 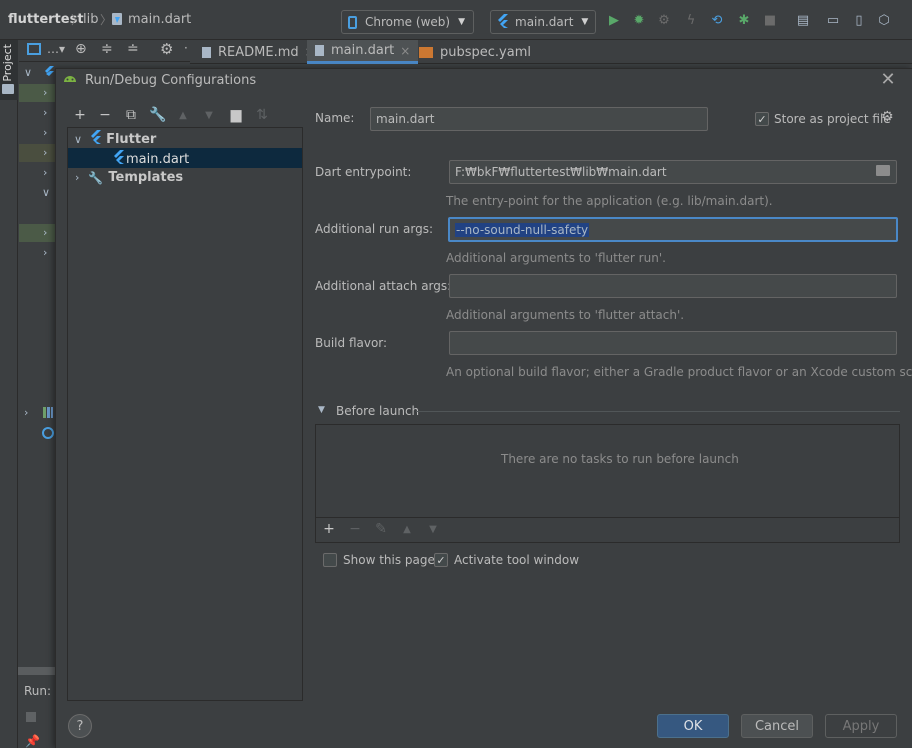 I want to click on apply-button: Apply, so click(x=861, y=726).